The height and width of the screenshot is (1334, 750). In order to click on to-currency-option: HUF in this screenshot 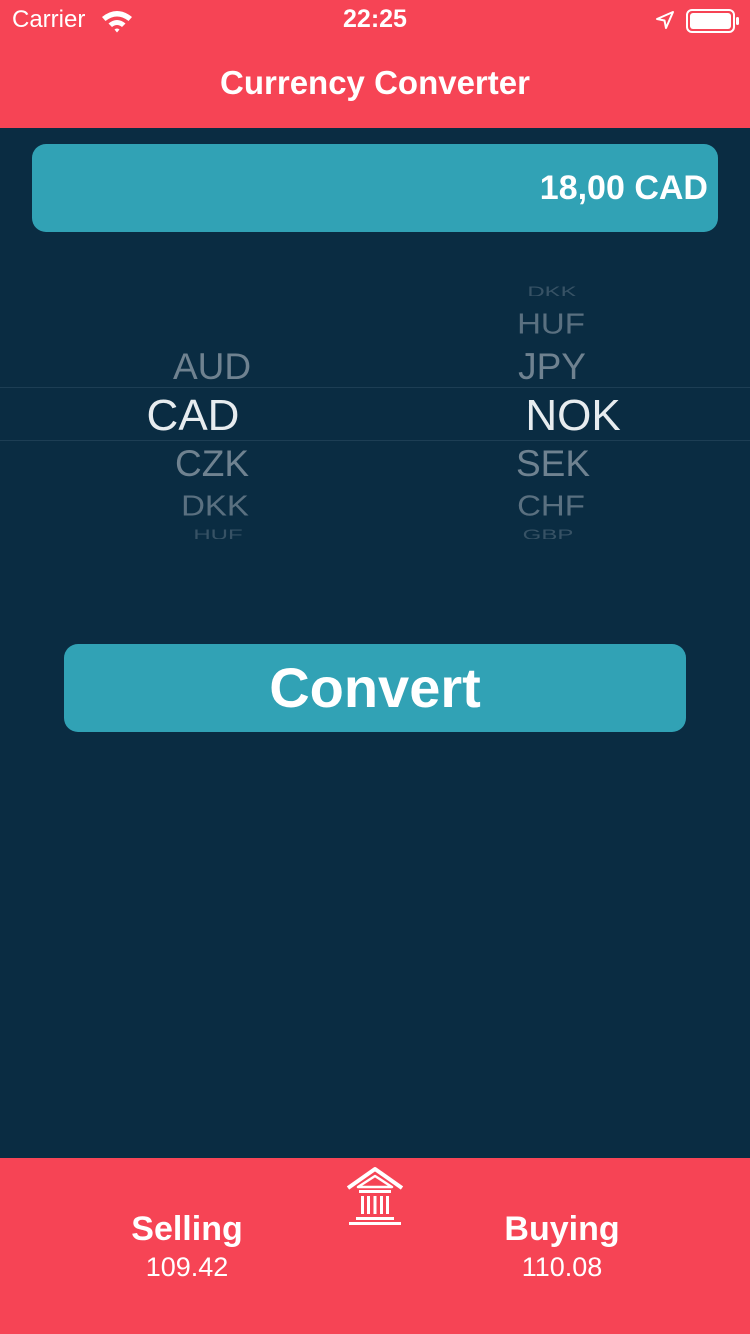, I will do `click(551, 324)`.